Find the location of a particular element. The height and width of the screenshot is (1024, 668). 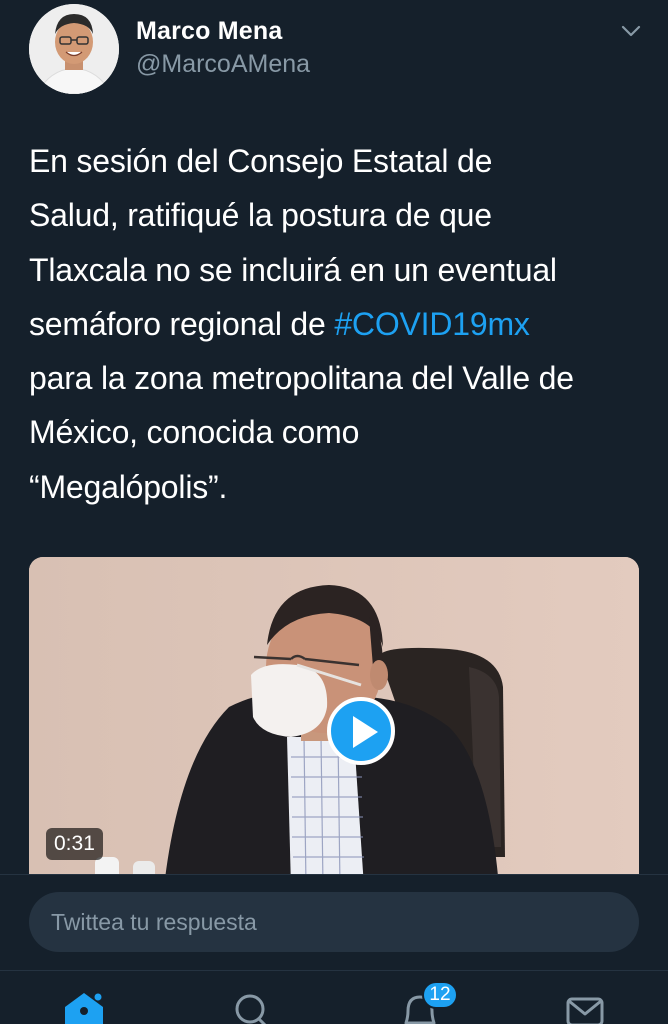

tweet-text-fragment: semáforo regional de is located at coordinates (182, 323).